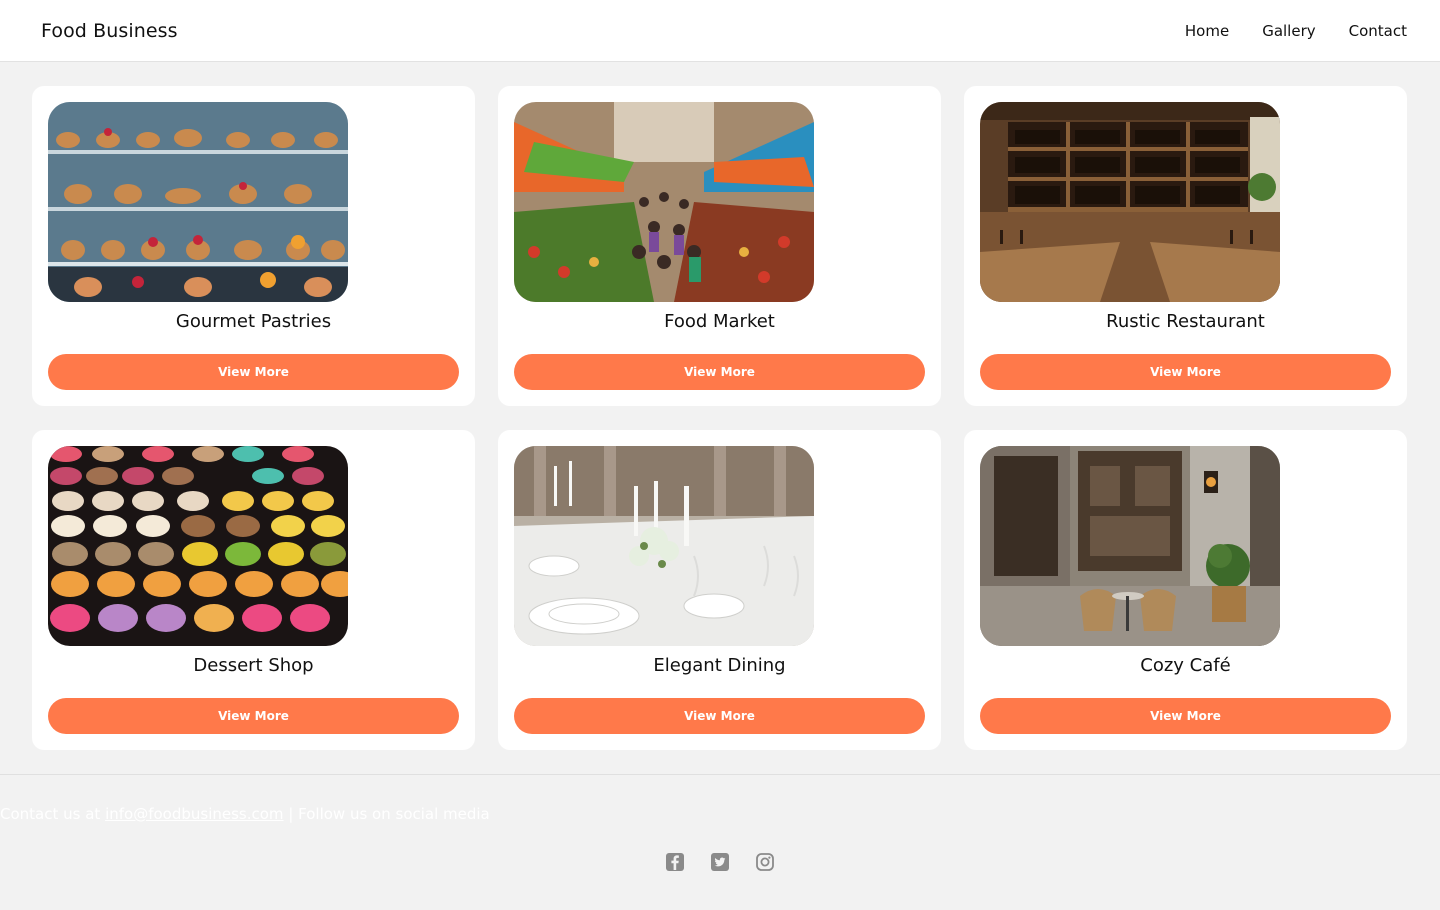 The width and height of the screenshot is (1440, 910). What do you see at coordinates (1185, 665) in the screenshot?
I see `card-title: Cozy Café` at bounding box center [1185, 665].